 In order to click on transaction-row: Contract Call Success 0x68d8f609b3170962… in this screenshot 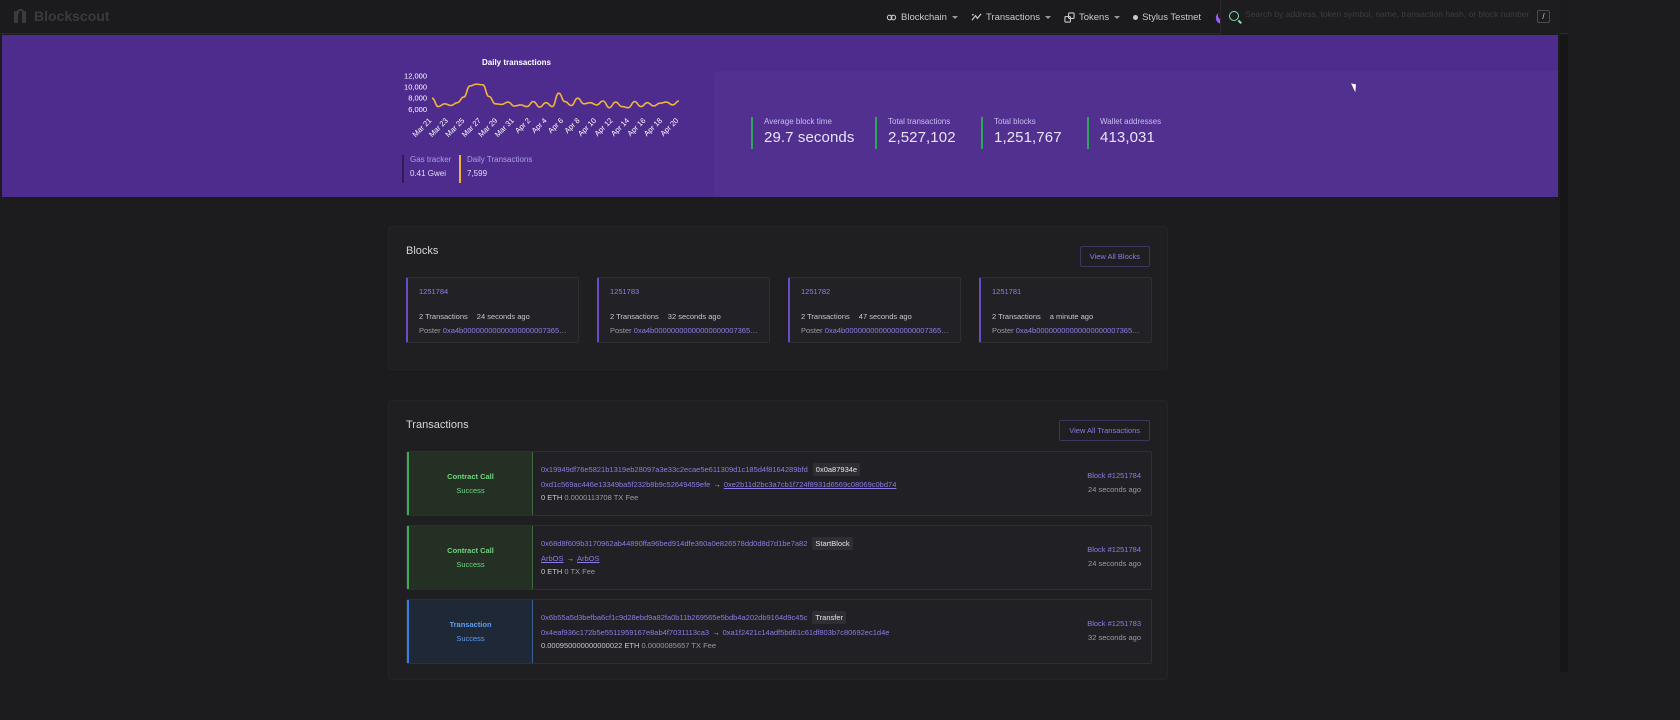, I will do `click(779, 557)`.